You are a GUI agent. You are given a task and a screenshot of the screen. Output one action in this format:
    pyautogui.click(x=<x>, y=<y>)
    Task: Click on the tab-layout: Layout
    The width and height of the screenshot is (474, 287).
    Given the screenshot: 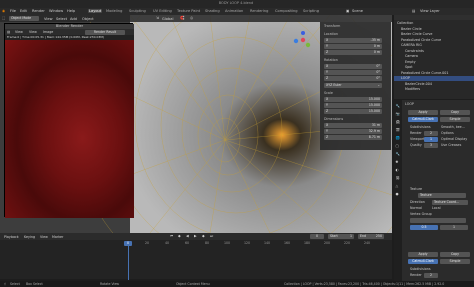 What is the action you would take?
    pyautogui.click(x=95, y=10)
    